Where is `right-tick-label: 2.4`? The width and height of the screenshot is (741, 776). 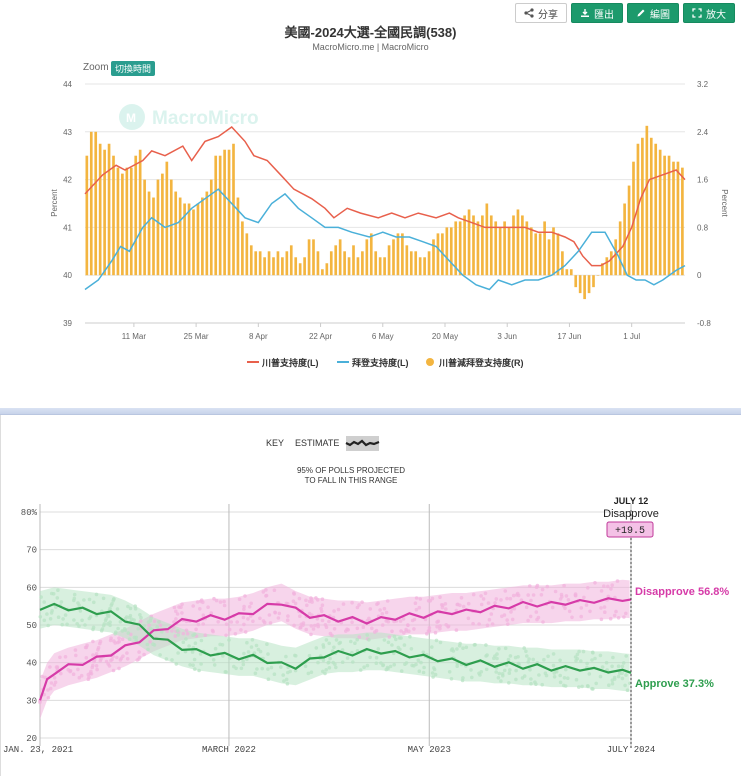 right-tick-label: 2.4 is located at coordinates (703, 132).